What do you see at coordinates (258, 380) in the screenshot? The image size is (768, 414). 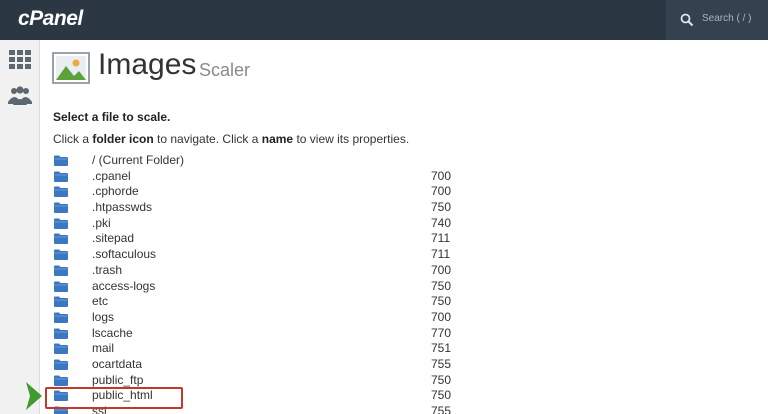 I see `file-row: public_ftp 750` at bounding box center [258, 380].